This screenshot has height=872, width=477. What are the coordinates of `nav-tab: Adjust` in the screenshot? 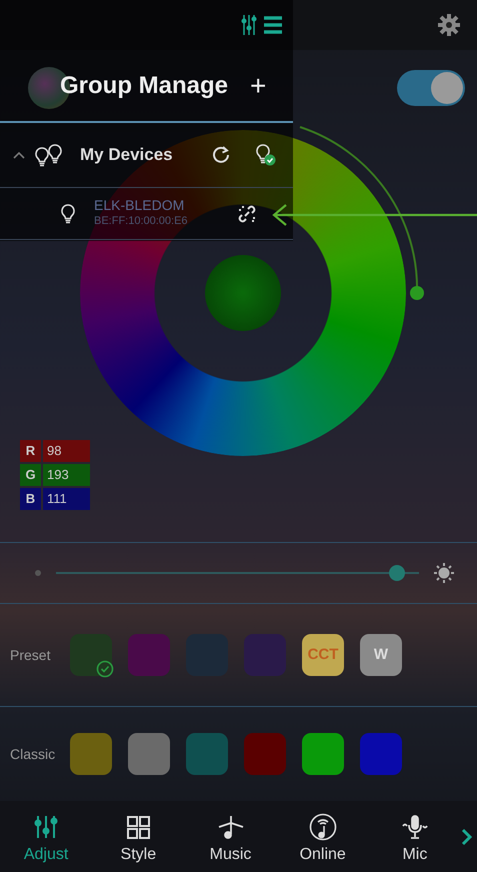 It's located at (46, 837).